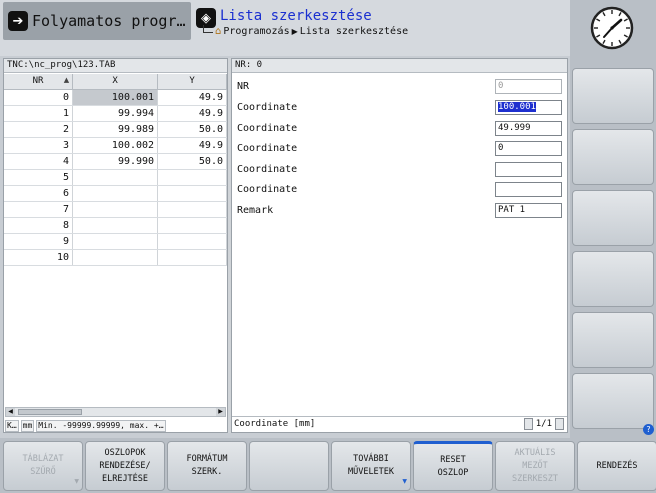 This screenshot has width=656, height=493. Describe the element at coordinates (43, 466) in the screenshot. I see `softkey-table-filter: TÁBLÁZAT SZŰRŐ ▼` at that location.